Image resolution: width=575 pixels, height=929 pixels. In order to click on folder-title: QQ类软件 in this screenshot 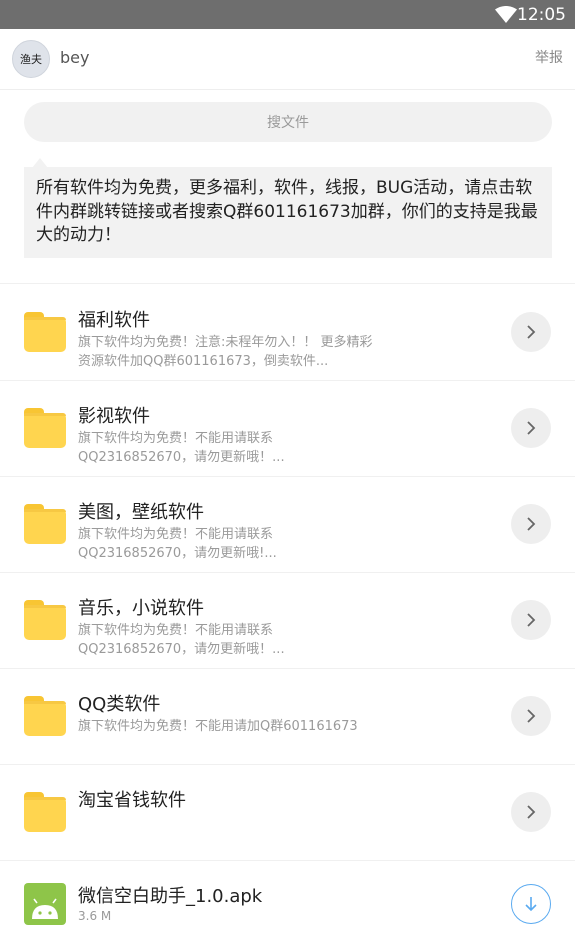, I will do `click(119, 704)`.